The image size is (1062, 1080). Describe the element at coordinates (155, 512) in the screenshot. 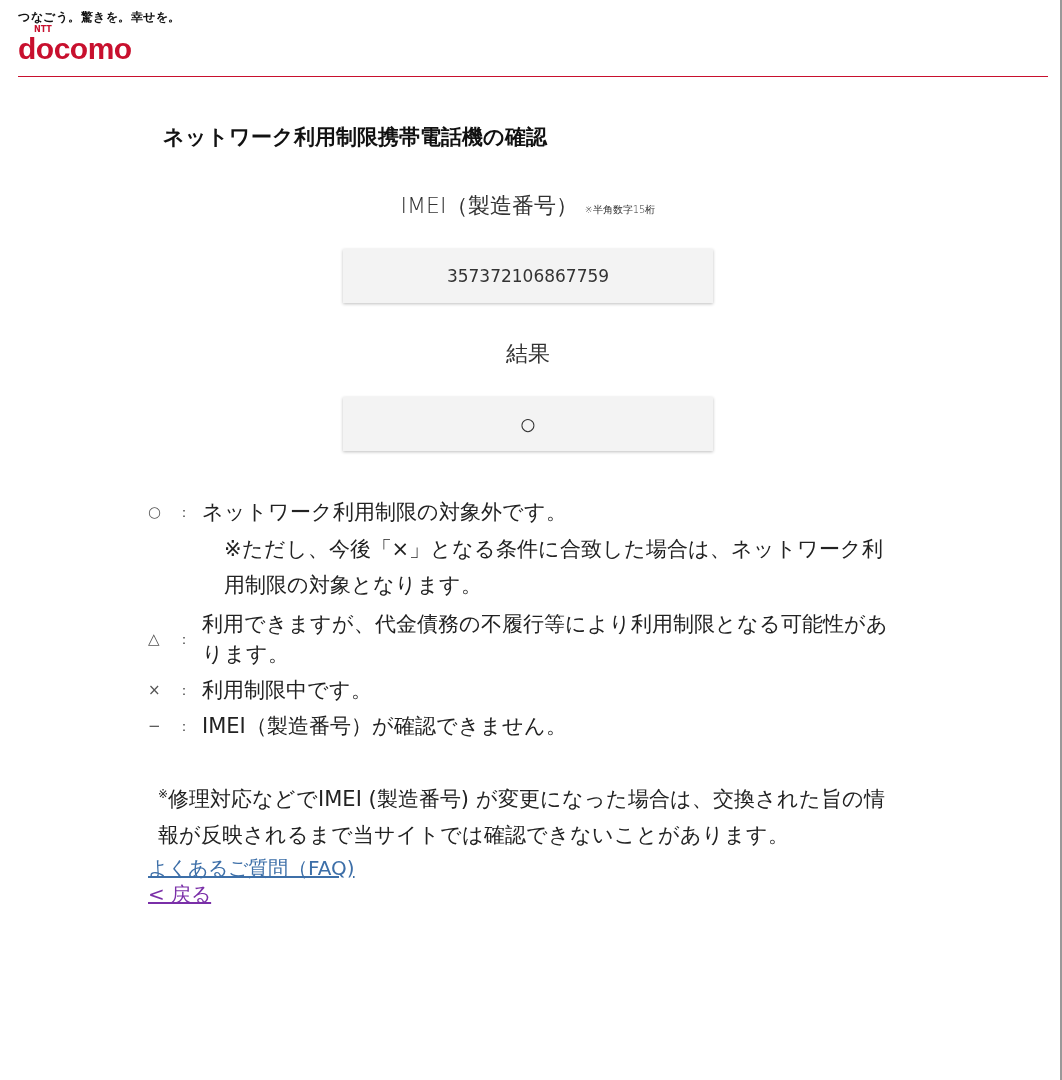

I see `legend-symbol: ○` at that location.